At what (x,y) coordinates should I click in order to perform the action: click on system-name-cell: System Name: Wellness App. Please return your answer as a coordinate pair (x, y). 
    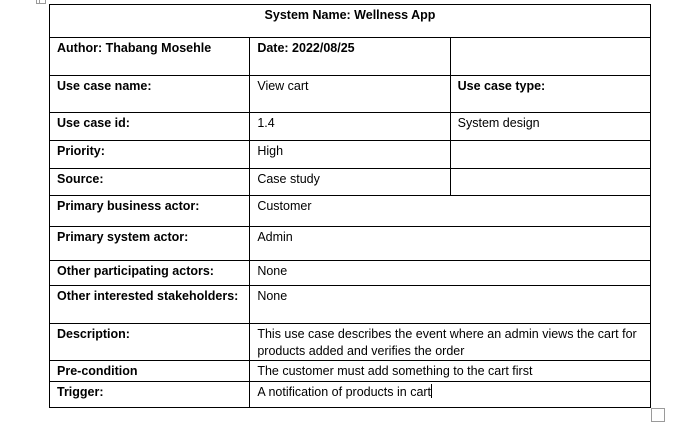
    Looking at the image, I should click on (350, 21).